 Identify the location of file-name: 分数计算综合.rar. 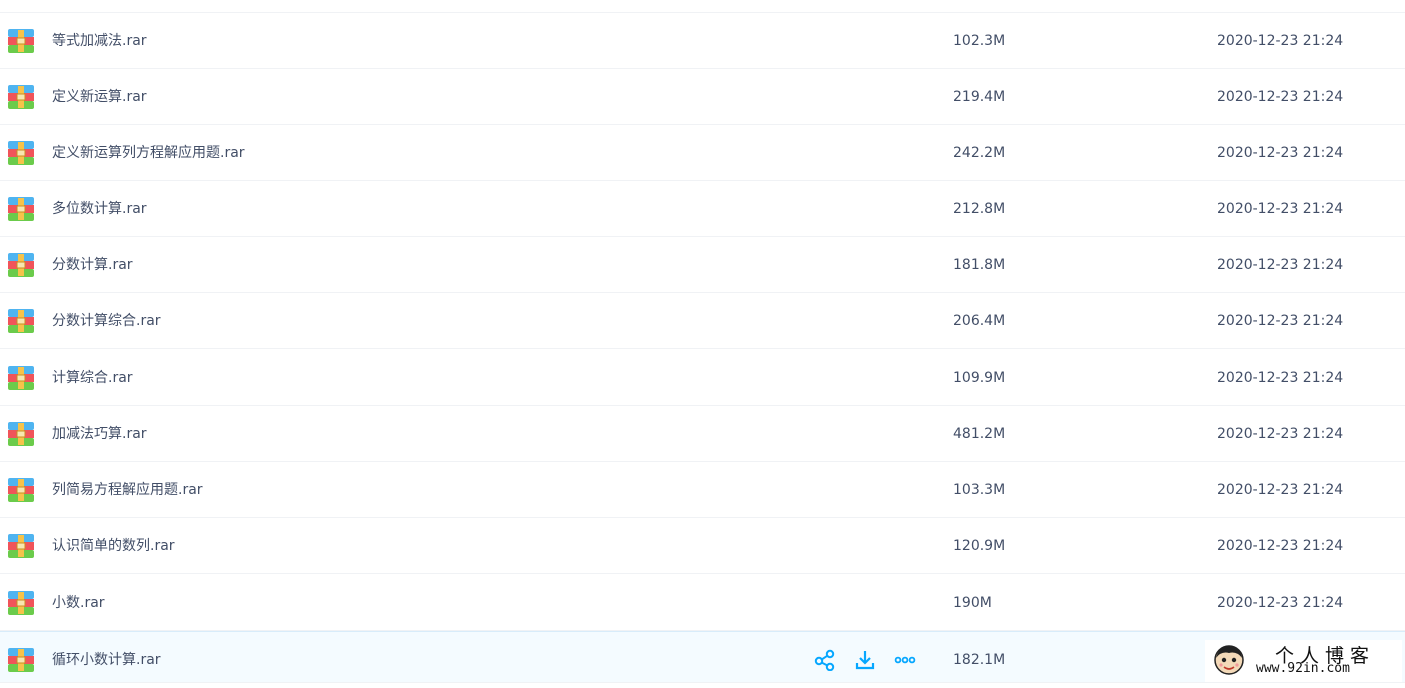
(106, 321).